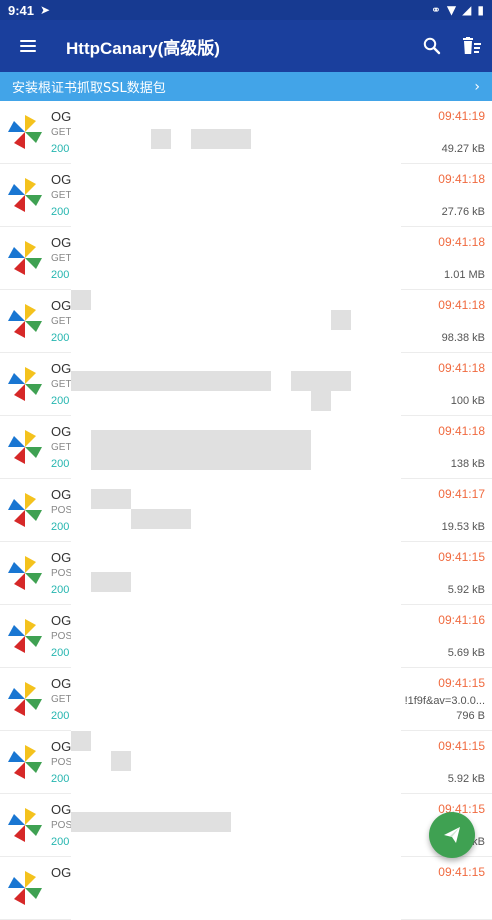 The image size is (492, 920). I want to click on request-row: OGI GET 200 09:41:18 100 kB, so click(246, 384).